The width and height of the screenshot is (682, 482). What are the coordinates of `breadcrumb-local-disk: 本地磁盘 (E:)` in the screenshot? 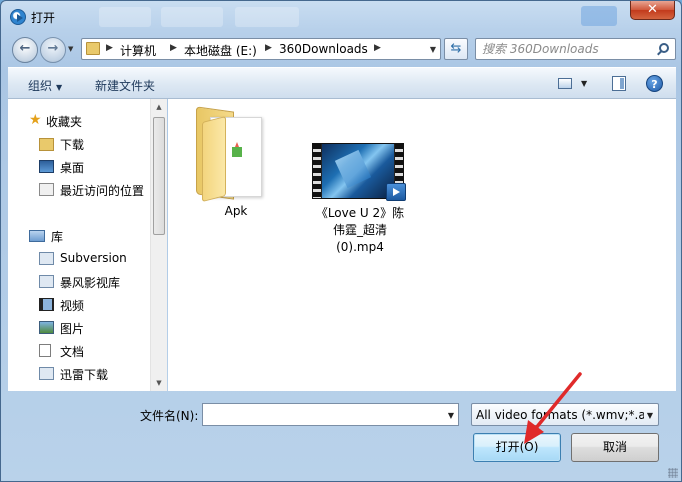 It's located at (220, 50).